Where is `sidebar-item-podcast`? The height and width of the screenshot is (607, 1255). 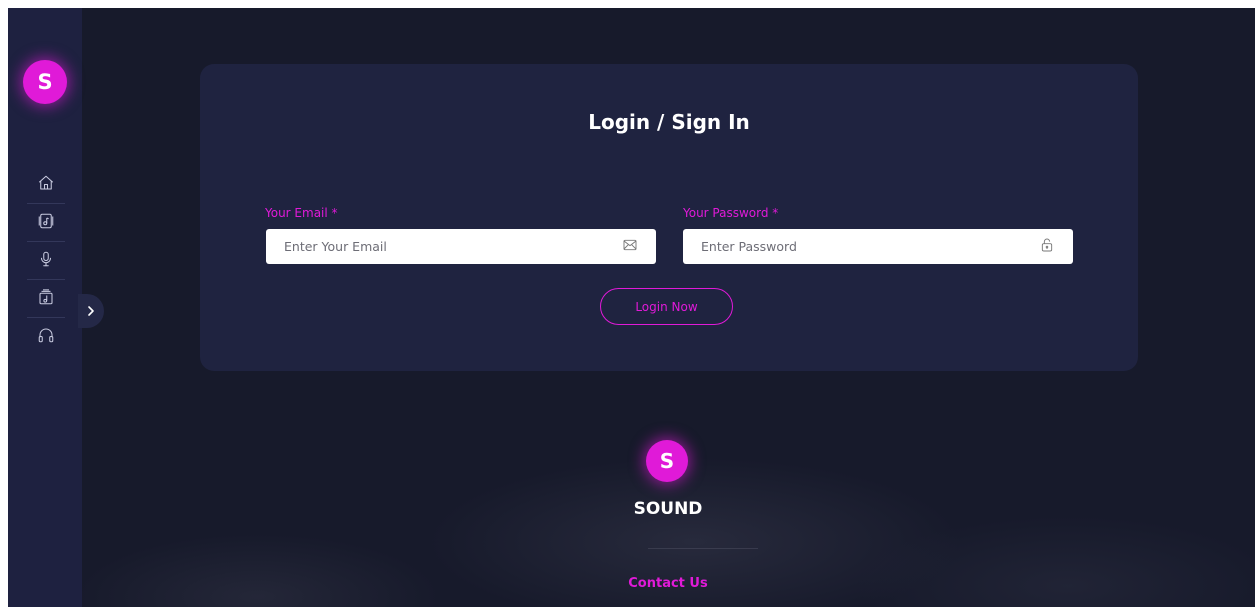 sidebar-item-podcast is located at coordinates (46, 261).